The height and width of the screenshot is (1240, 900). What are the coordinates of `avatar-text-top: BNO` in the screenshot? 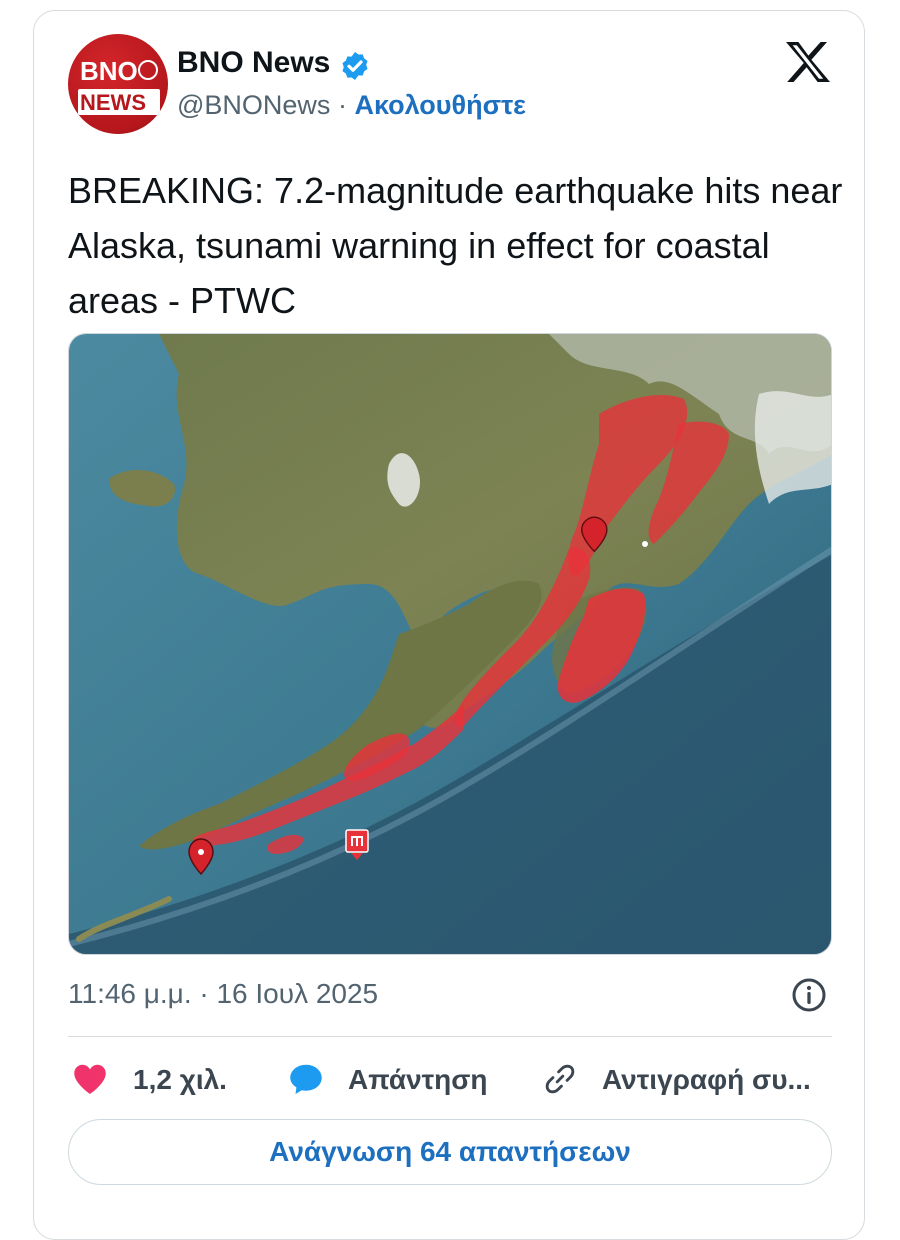 It's located at (109, 71).